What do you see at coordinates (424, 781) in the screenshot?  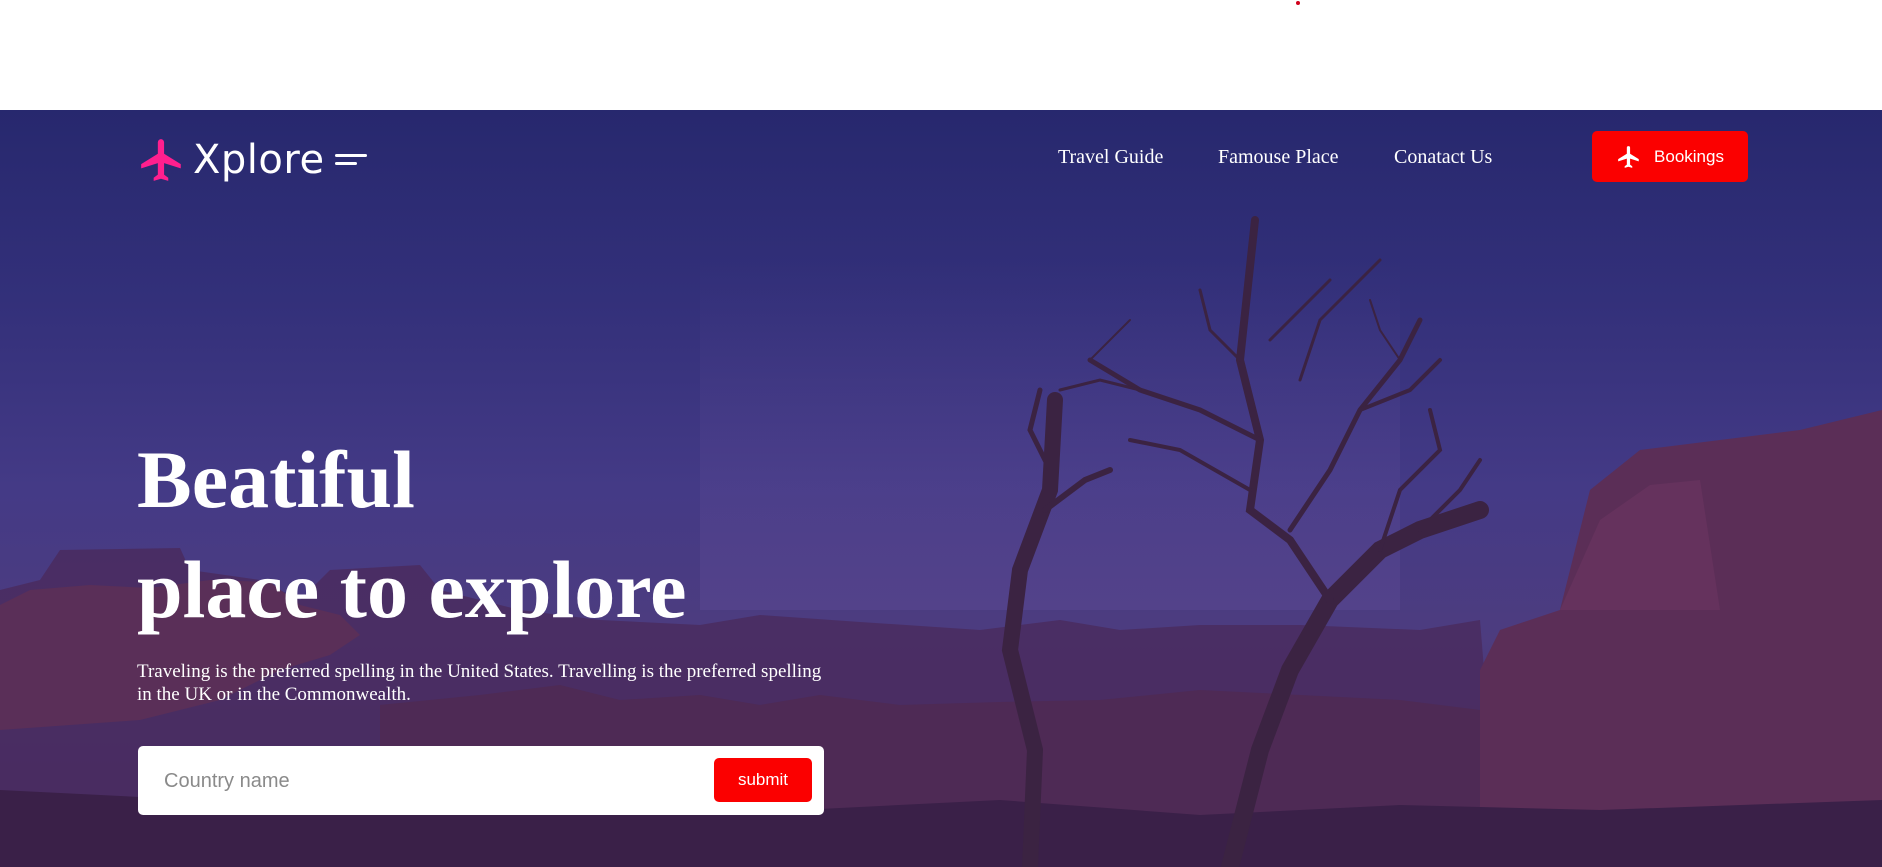 I see `country-name-input` at bounding box center [424, 781].